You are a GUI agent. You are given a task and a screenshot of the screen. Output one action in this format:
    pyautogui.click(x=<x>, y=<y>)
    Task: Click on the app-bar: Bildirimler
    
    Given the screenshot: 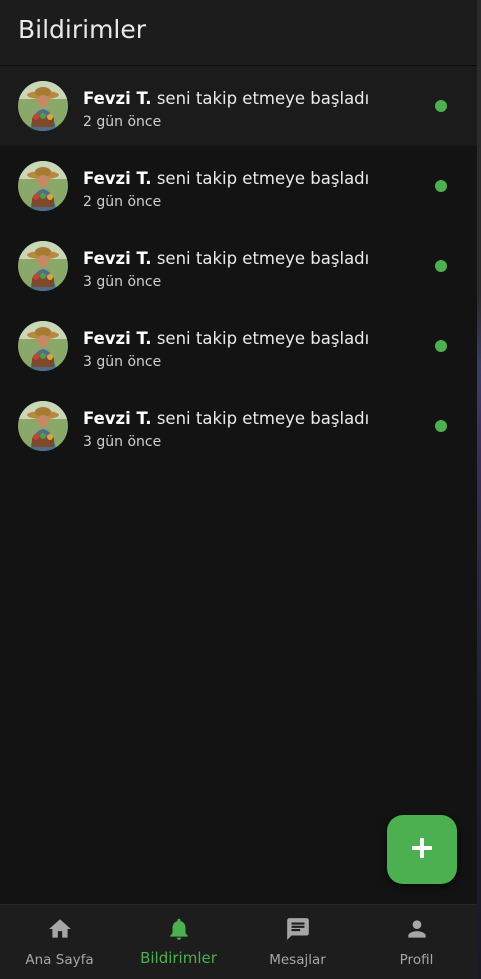 What is the action you would take?
    pyautogui.click(x=238, y=32)
    